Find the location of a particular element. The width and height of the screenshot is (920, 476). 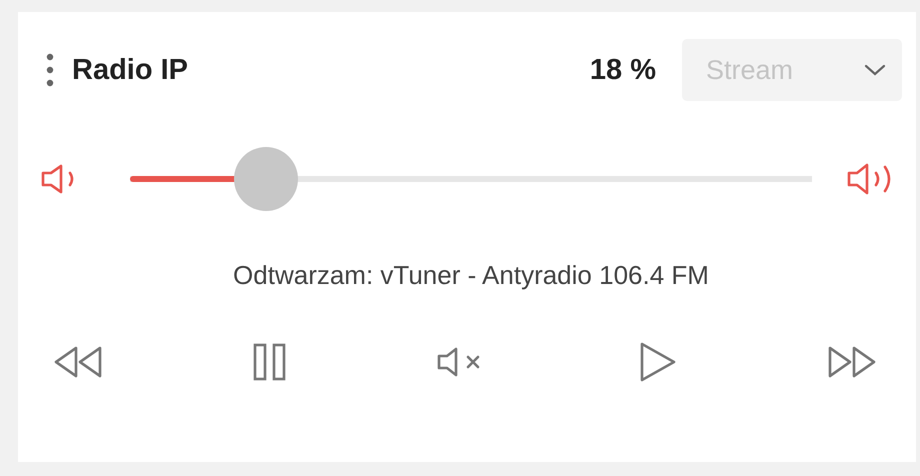

pause-icon is located at coordinates (270, 362).